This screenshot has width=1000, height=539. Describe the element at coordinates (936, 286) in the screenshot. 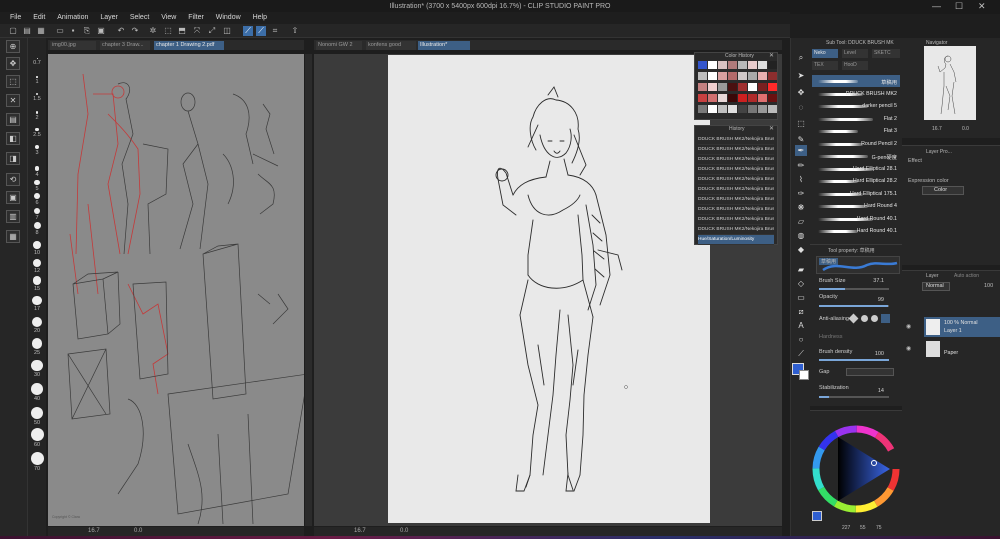

I see `blend-mode-dropdown: Normal` at that location.